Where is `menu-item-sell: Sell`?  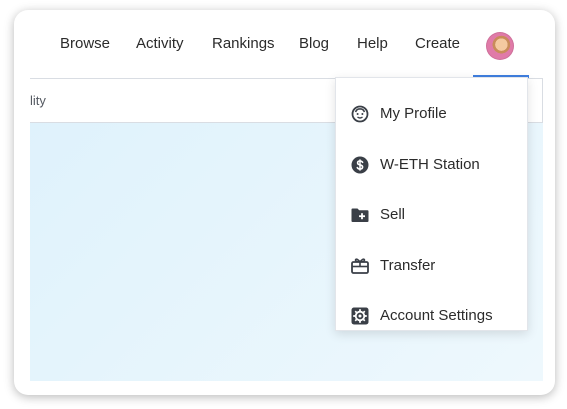 menu-item-sell: Sell is located at coordinates (432, 215).